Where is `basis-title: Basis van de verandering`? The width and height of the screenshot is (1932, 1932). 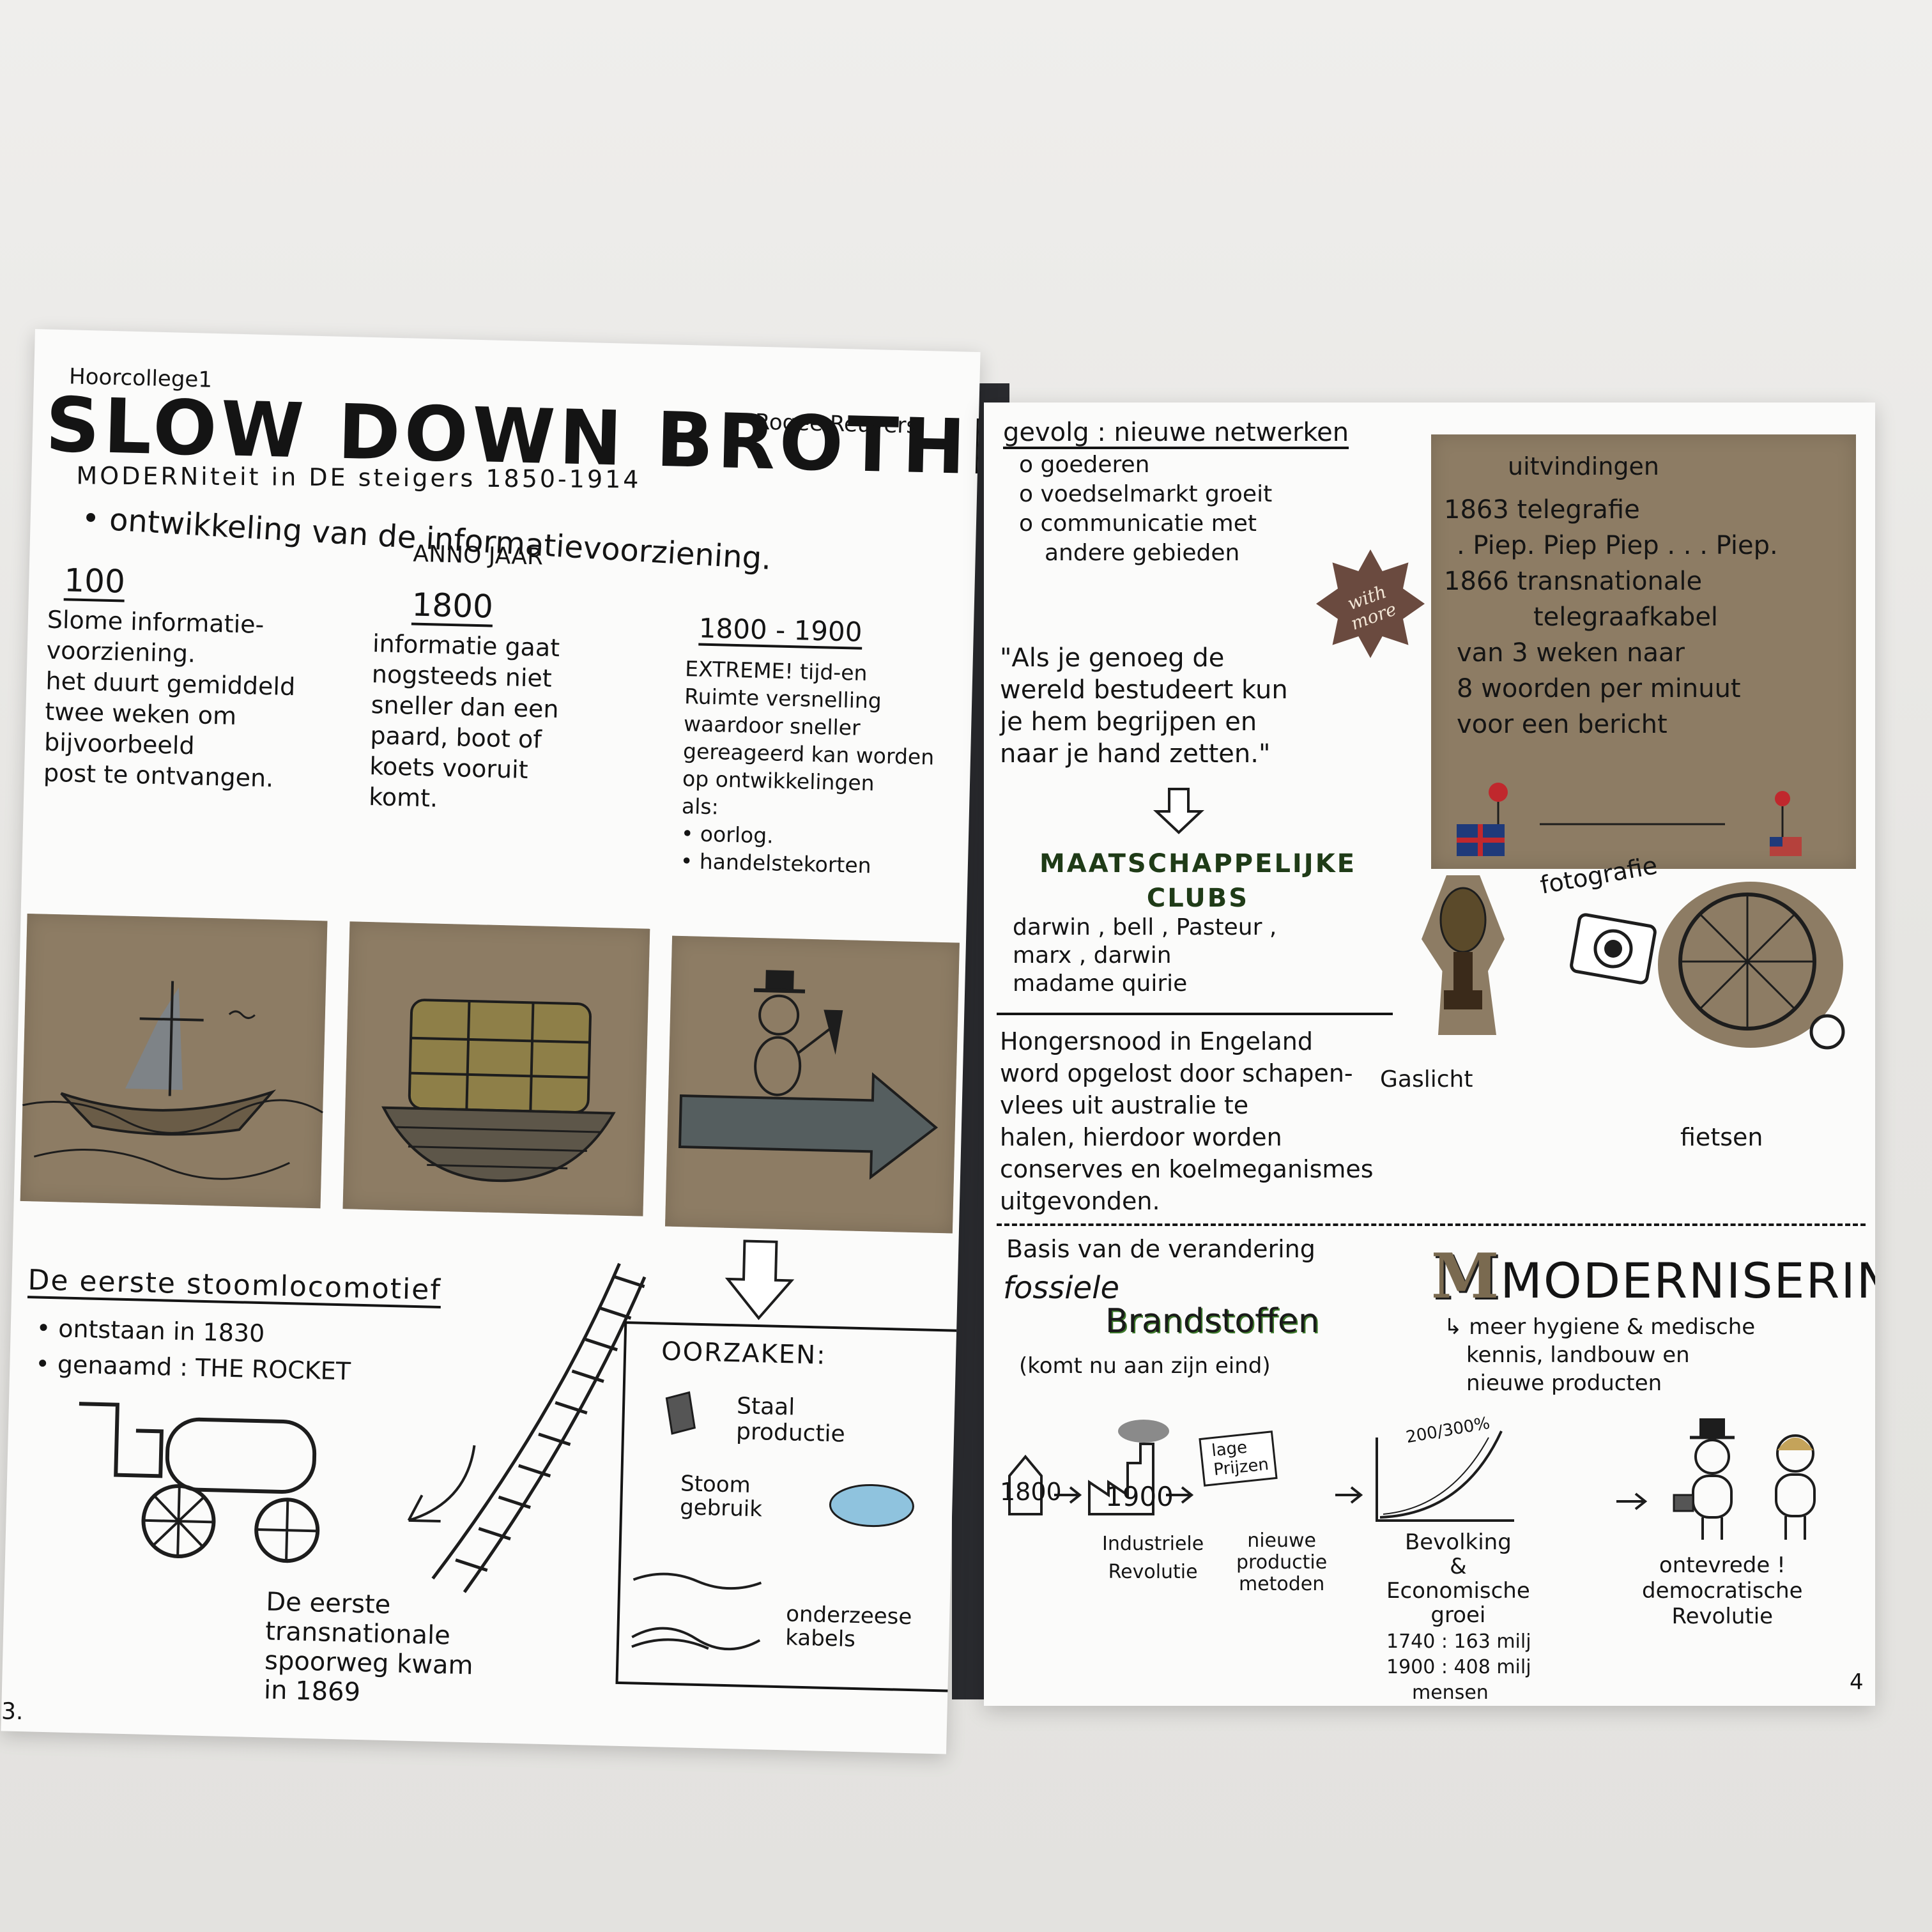 basis-title: Basis van de verandering is located at coordinates (1160, 1249).